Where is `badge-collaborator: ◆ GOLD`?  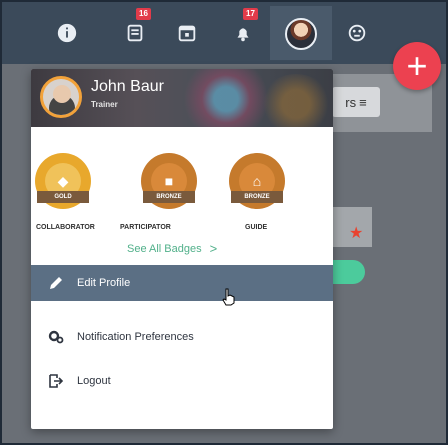 badge-collaborator: ◆ GOLD is located at coordinates (65, 185).